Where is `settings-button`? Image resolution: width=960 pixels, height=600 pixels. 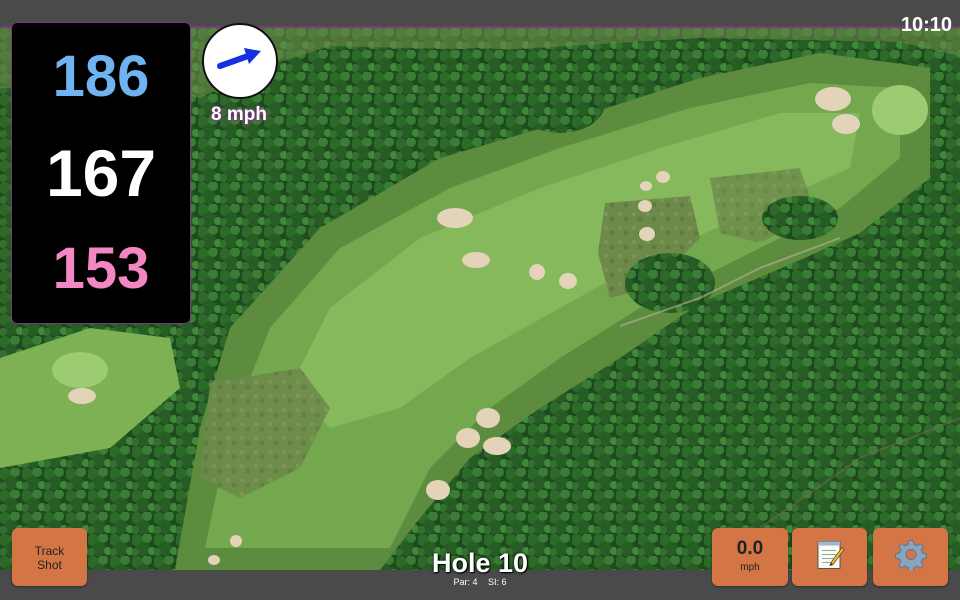 settings-button is located at coordinates (910, 557).